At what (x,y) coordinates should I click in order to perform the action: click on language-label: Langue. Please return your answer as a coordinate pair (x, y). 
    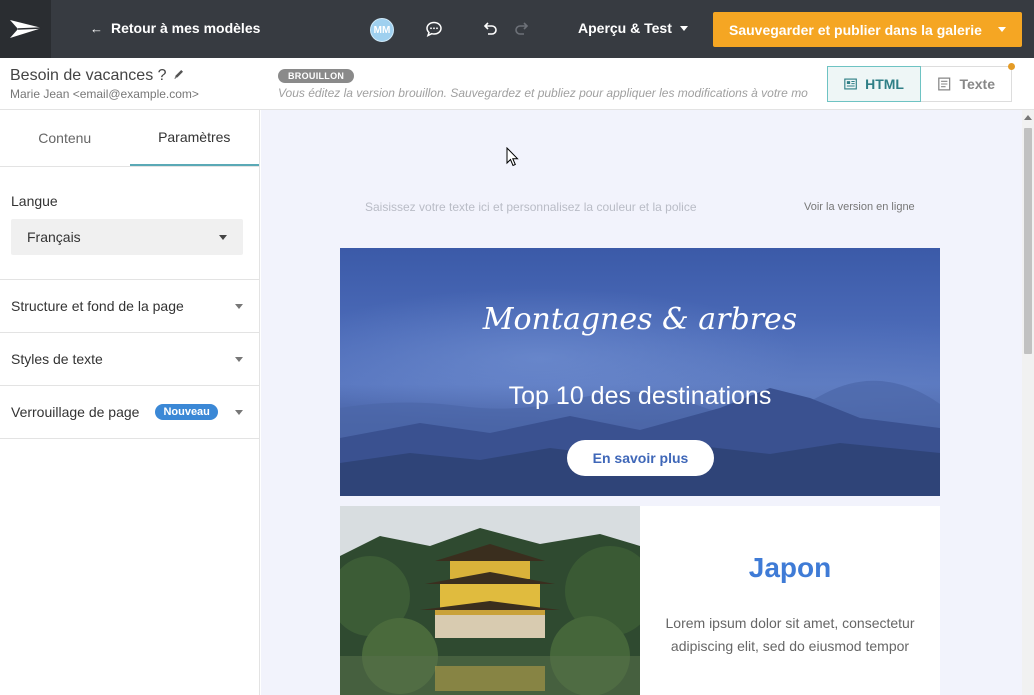
    Looking at the image, I should click on (34, 201).